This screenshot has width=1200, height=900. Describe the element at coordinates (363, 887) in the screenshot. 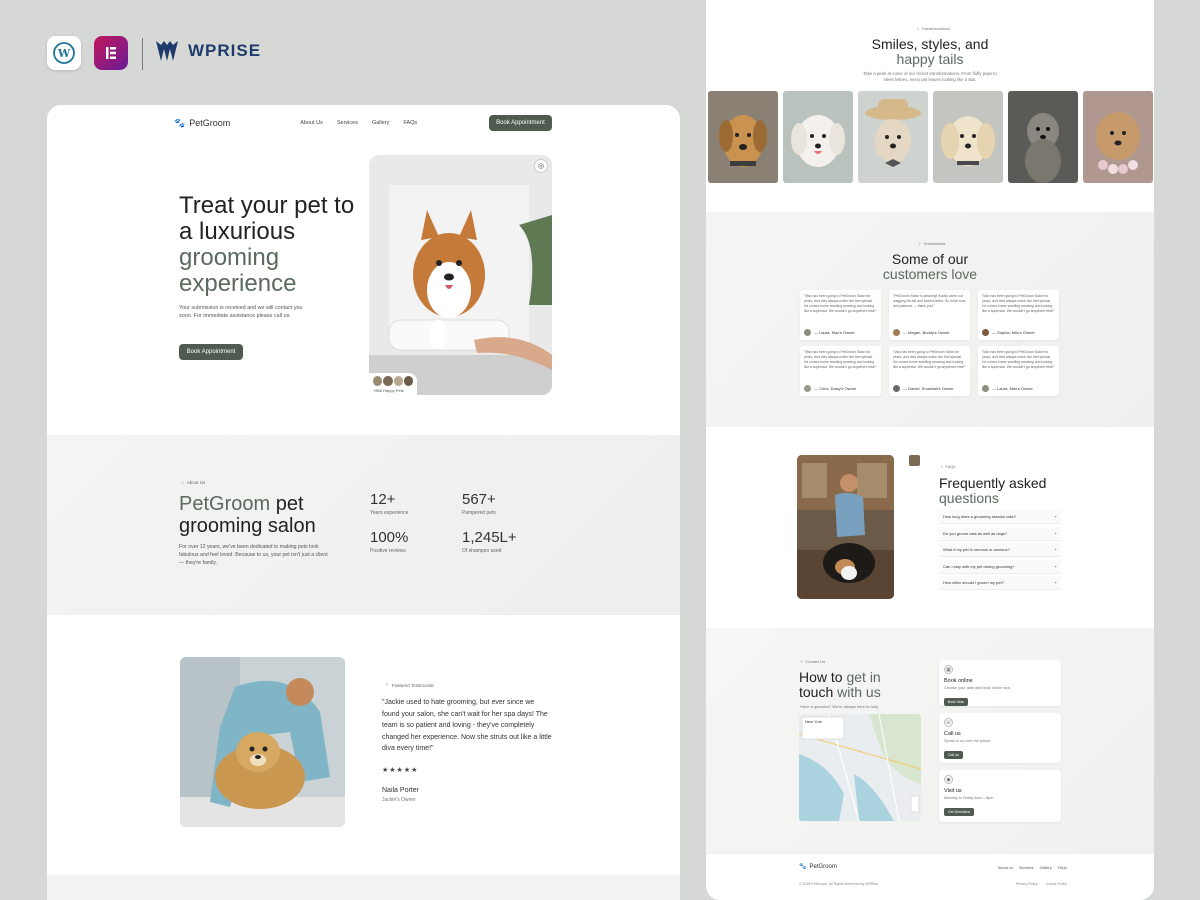

I see `next-section-strip` at that location.